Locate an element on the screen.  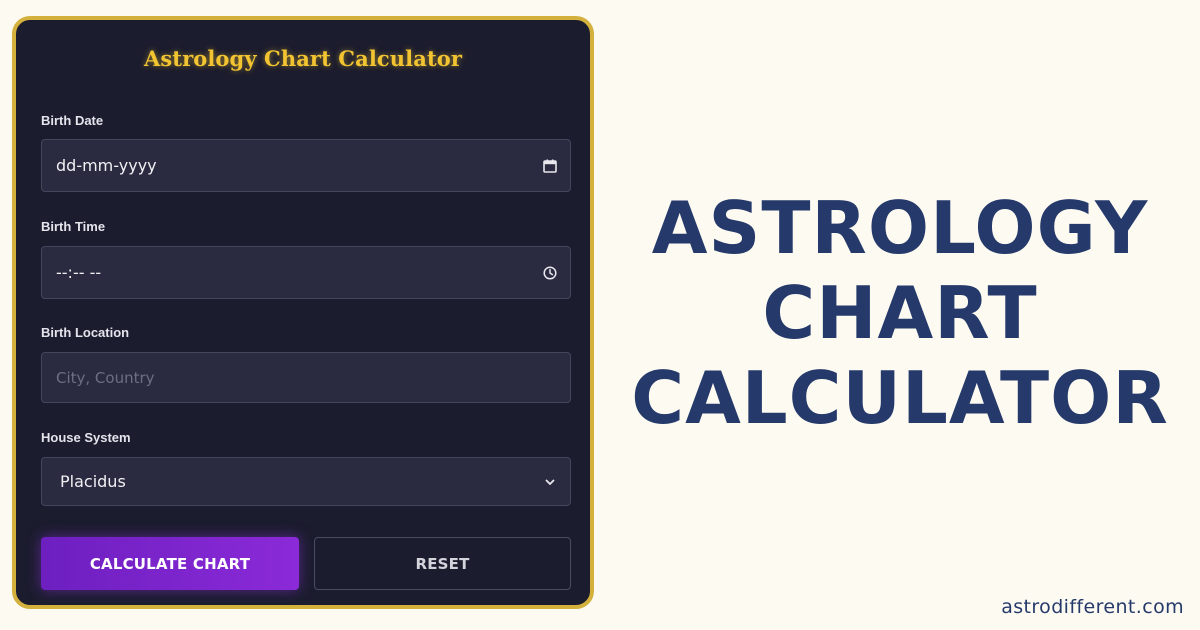
reset-button: RESET is located at coordinates (442, 563).